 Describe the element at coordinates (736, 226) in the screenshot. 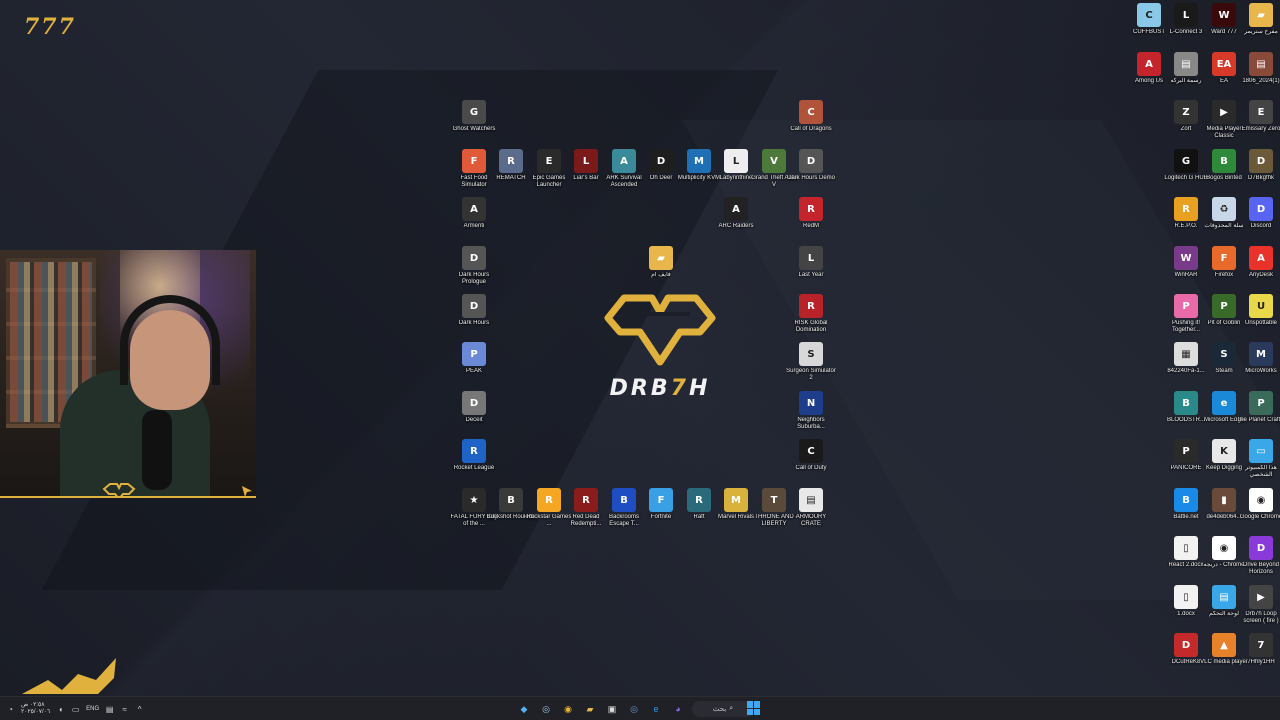

I see `desktop-icon-label: ARC Raiders` at that location.